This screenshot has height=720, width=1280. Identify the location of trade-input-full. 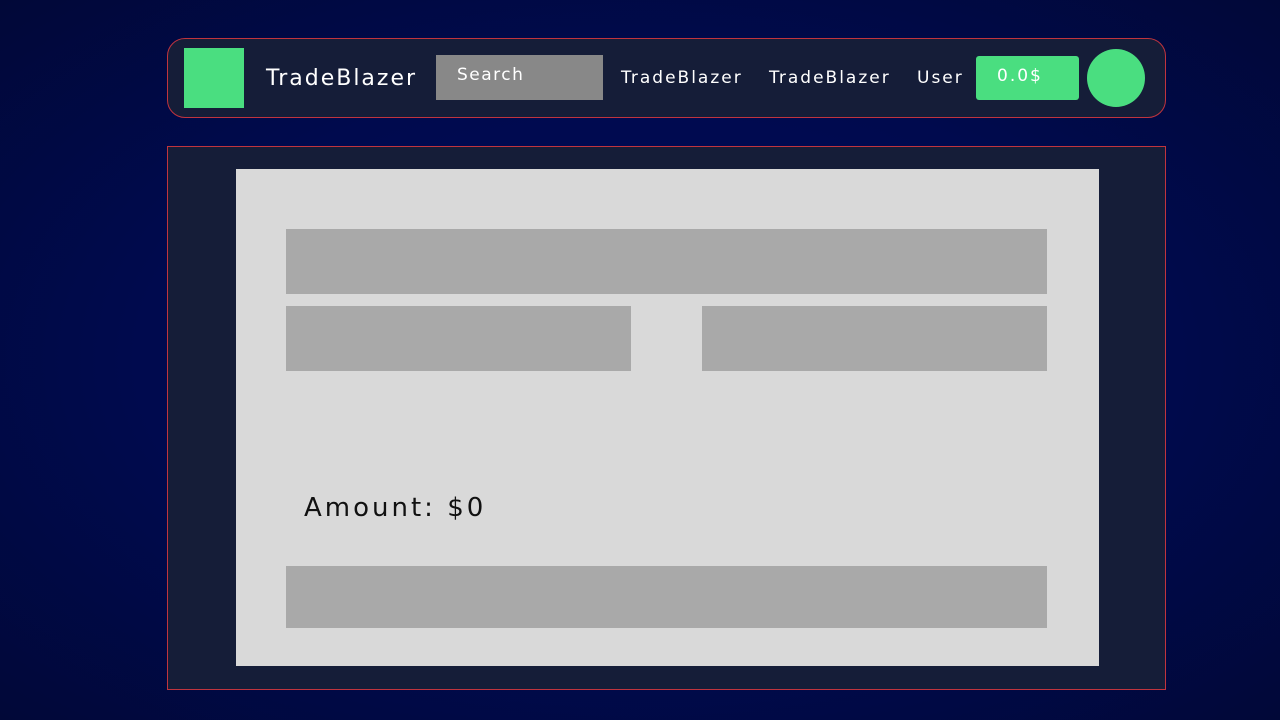
(666, 261).